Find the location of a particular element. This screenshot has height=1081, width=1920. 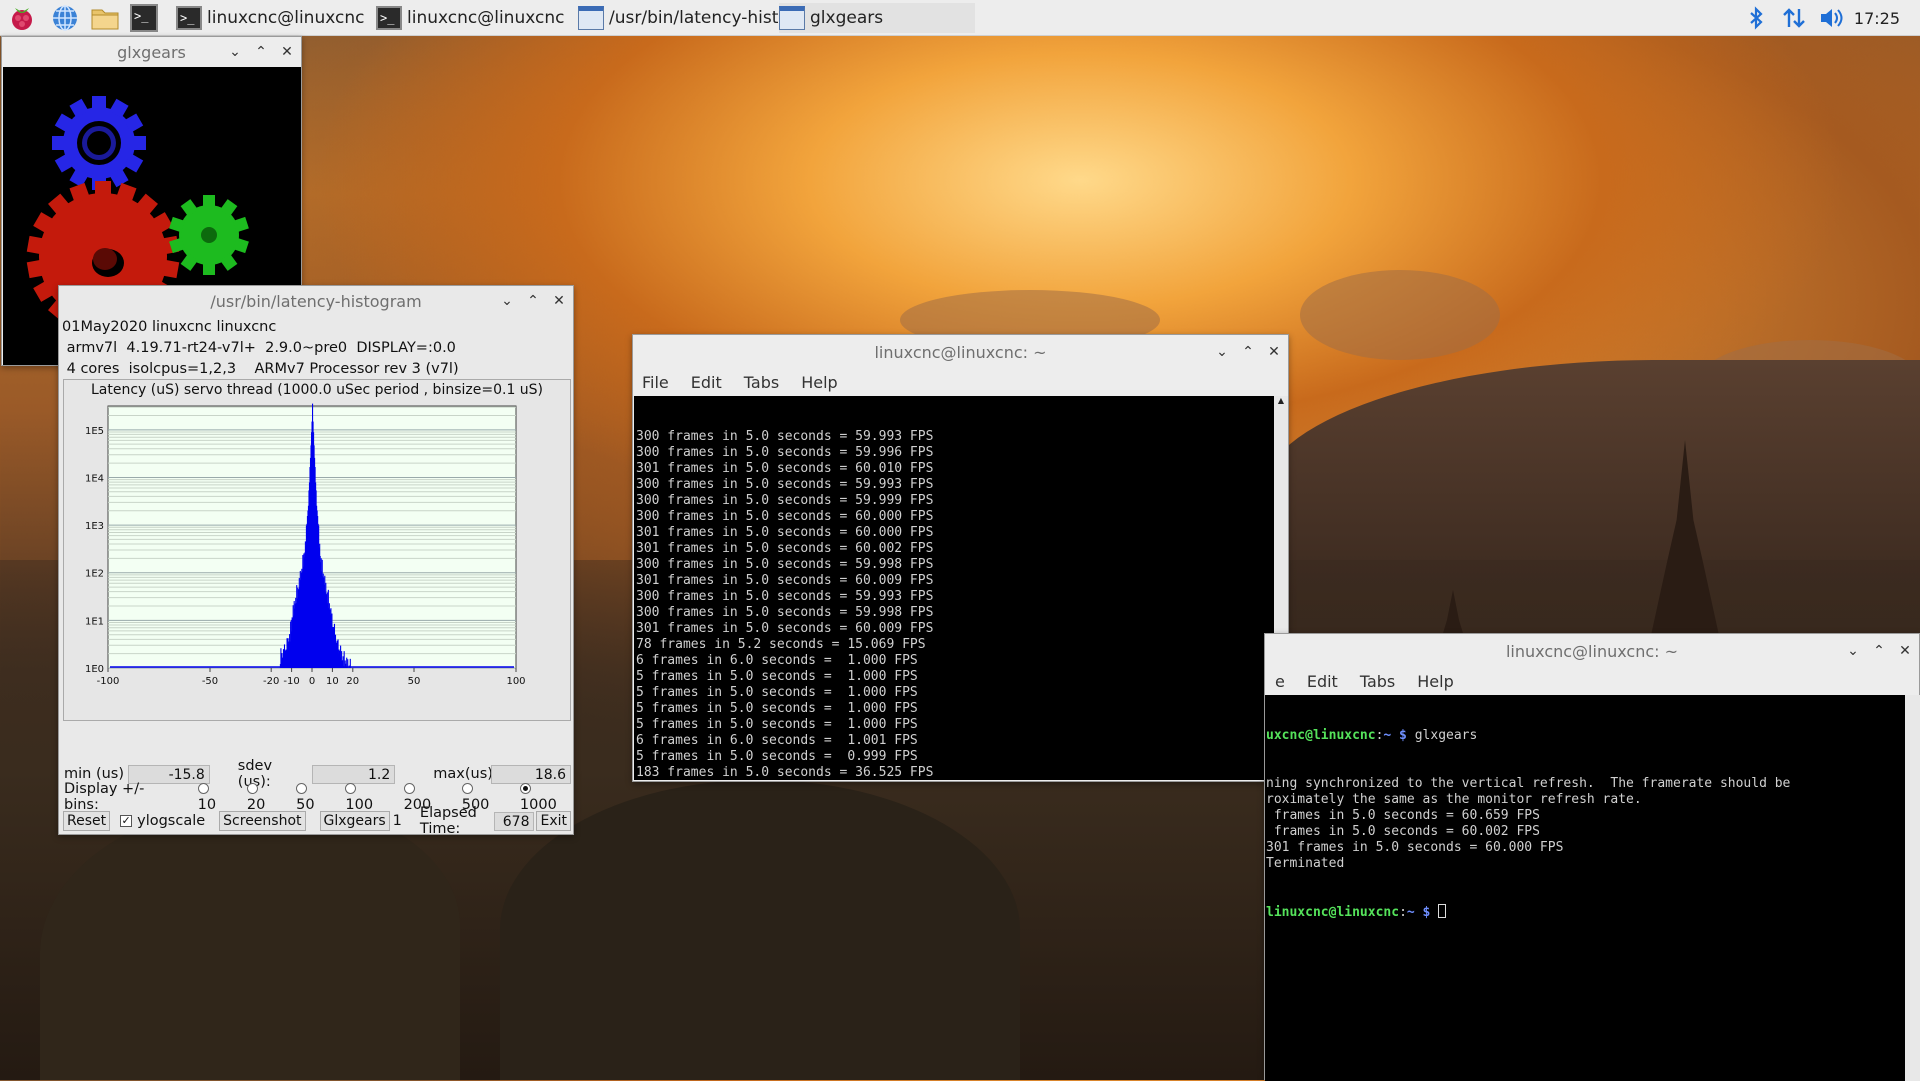

y-tick-label: 1E3 is located at coordinates (94, 526).